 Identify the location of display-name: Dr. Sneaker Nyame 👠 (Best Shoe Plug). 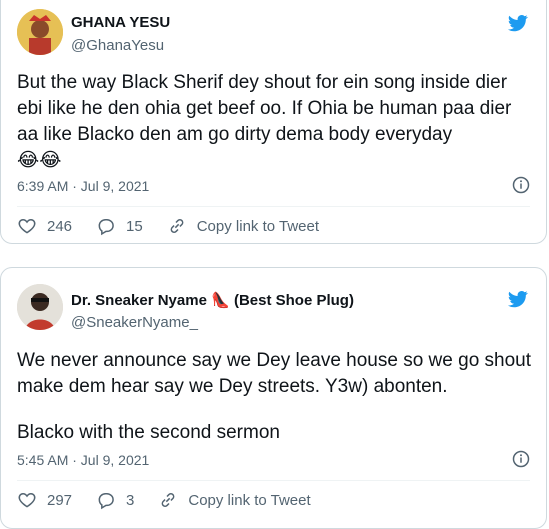
(212, 300).